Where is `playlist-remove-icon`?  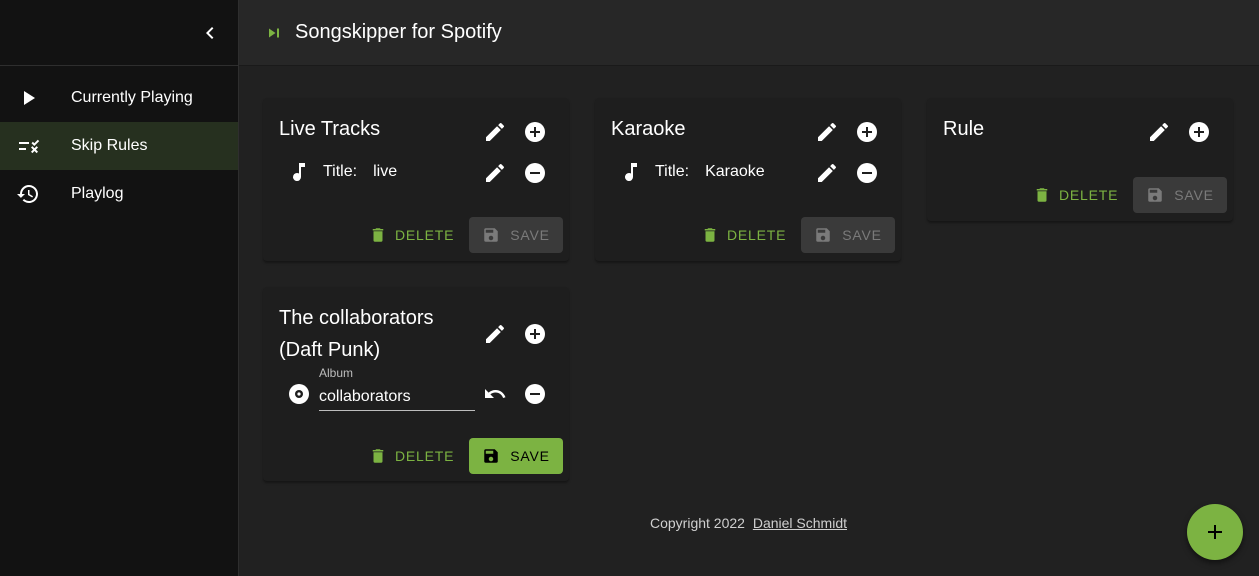
playlist-remove-icon is located at coordinates (28, 146).